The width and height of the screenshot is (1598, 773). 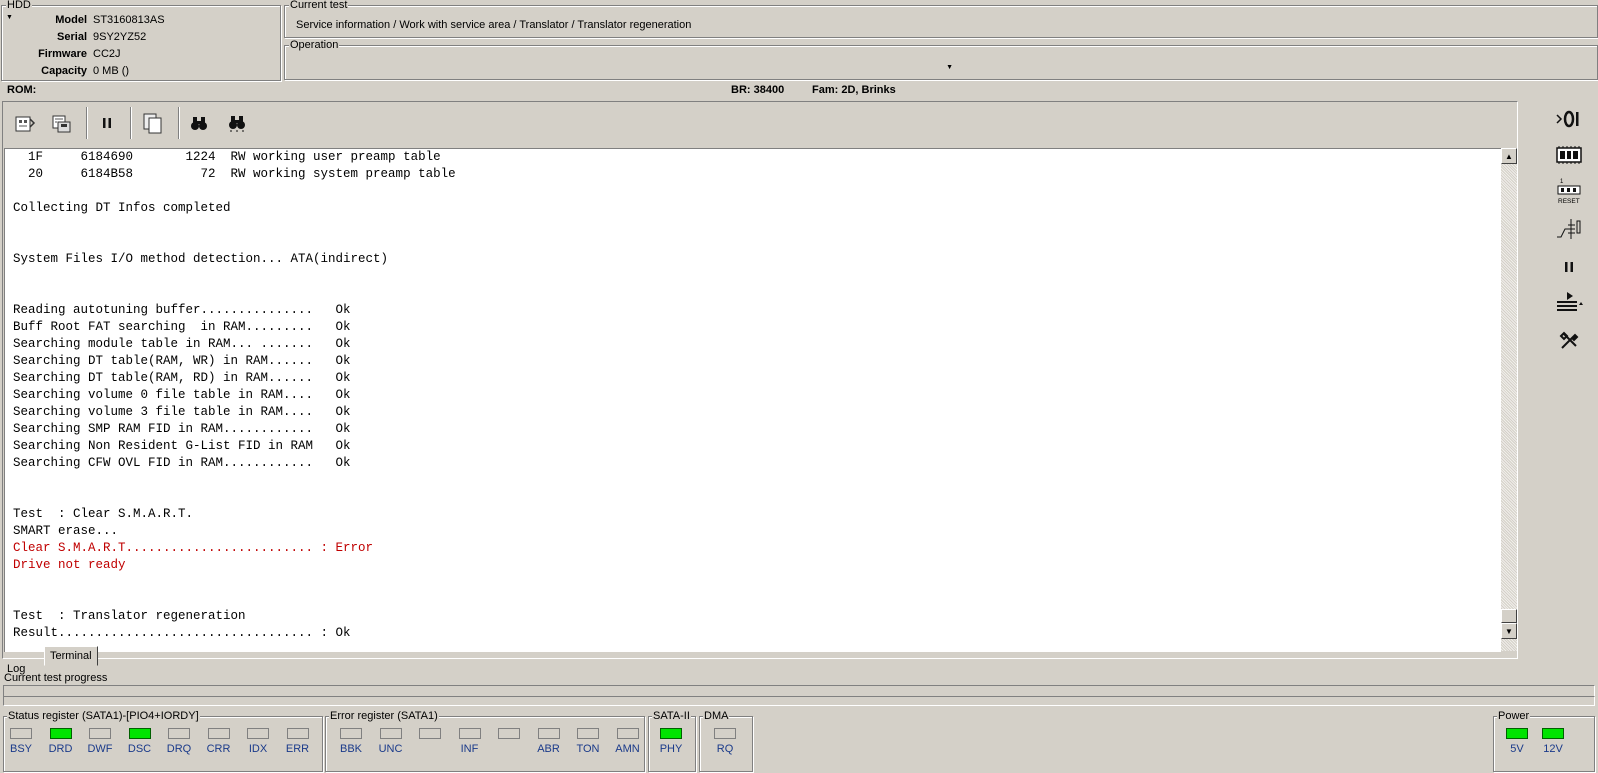 What do you see at coordinates (297, 749) in the screenshot?
I see `led-label: ERR` at bounding box center [297, 749].